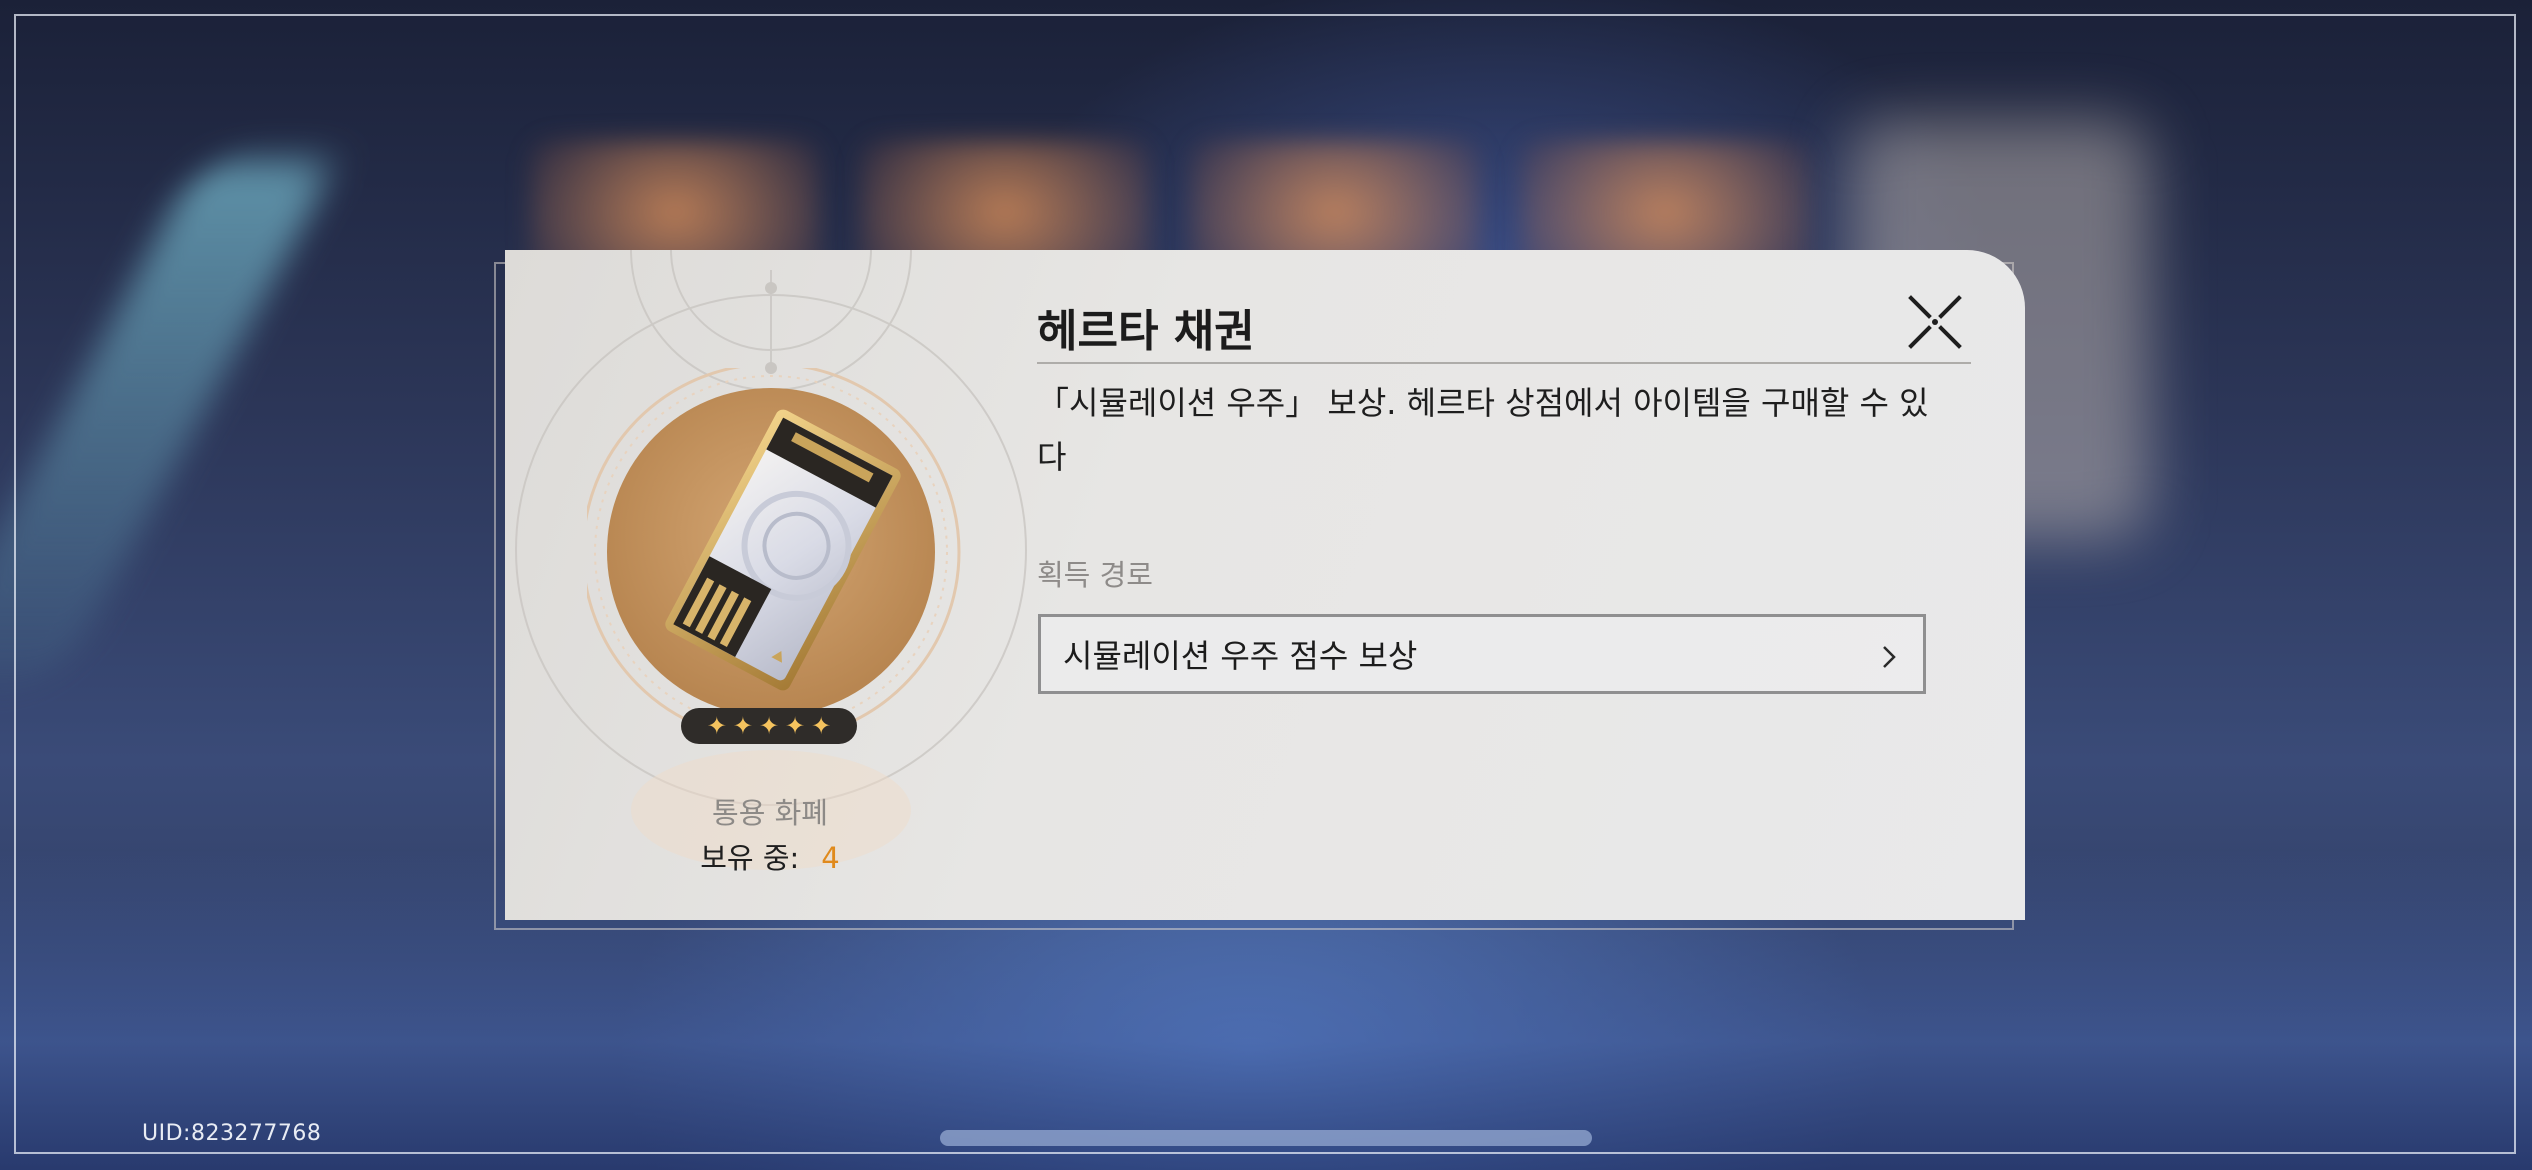 This screenshot has height=1170, width=2532. I want to click on home-indicator-bar, so click(1266, 1138).